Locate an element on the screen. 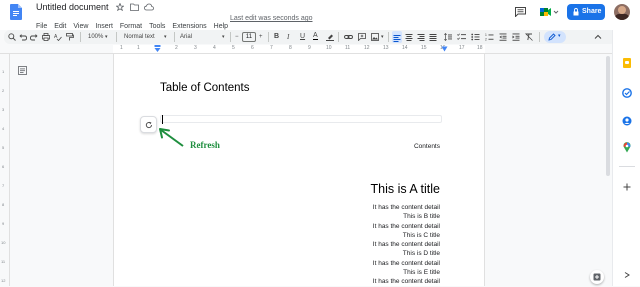 The image size is (640, 287). move-folder-icon is located at coordinates (134, 7).